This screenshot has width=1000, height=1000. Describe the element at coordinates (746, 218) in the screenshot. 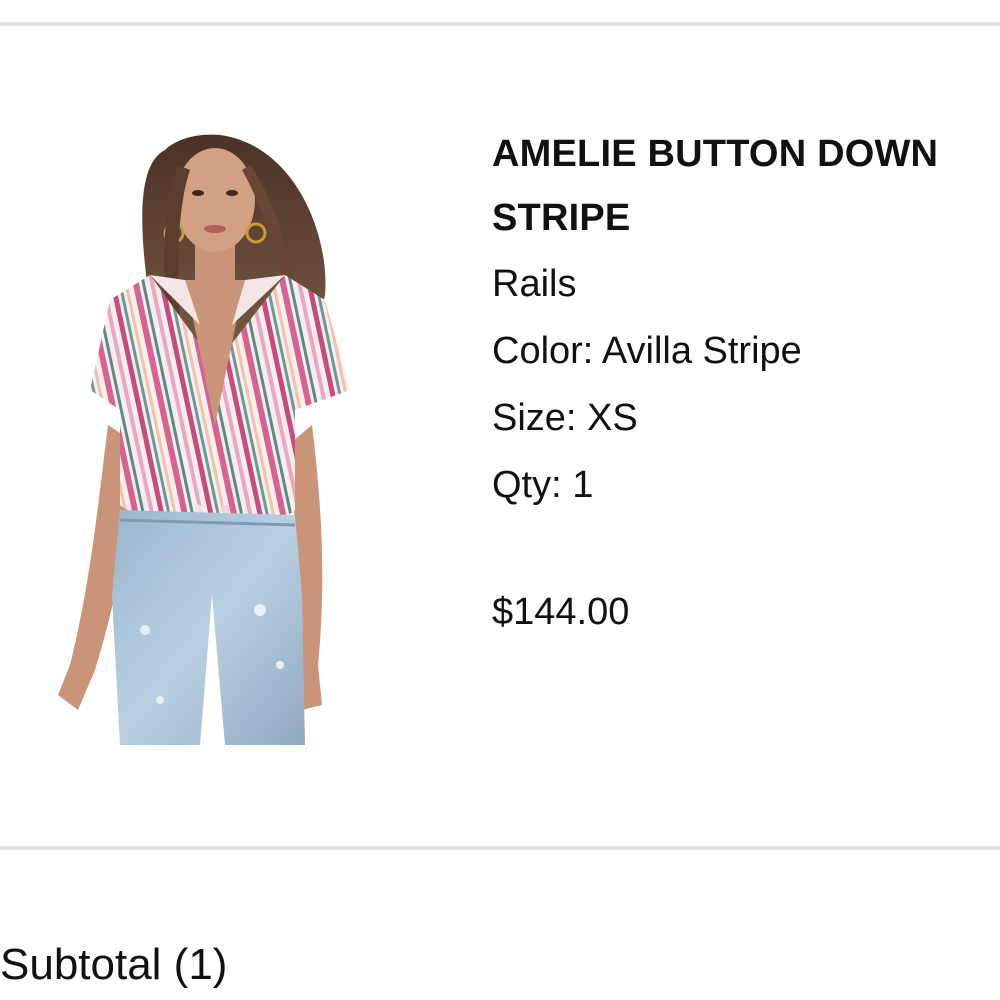

I see `product-title-line-2: STRIPE` at that location.